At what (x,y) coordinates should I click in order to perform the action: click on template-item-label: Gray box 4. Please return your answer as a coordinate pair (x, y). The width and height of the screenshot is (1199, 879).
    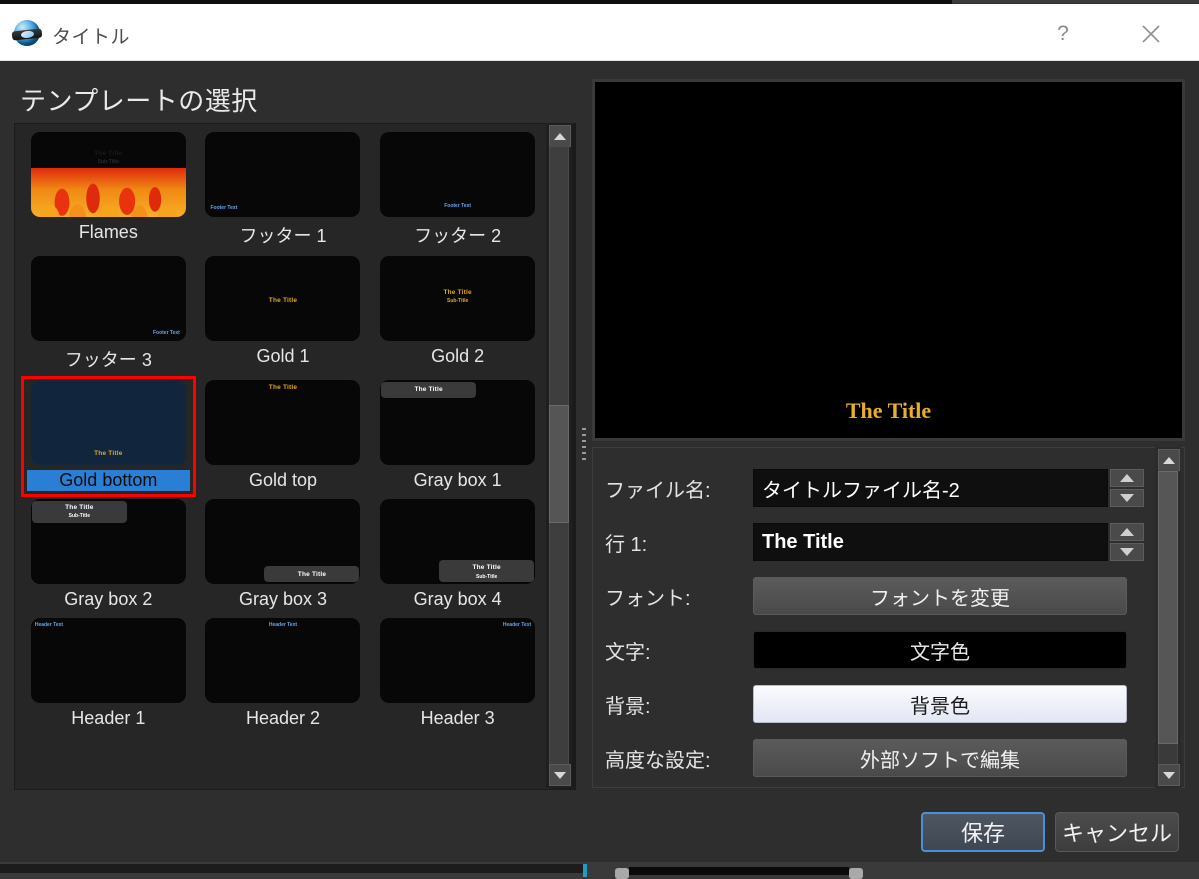
    Looking at the image, I should click on (457, 599).